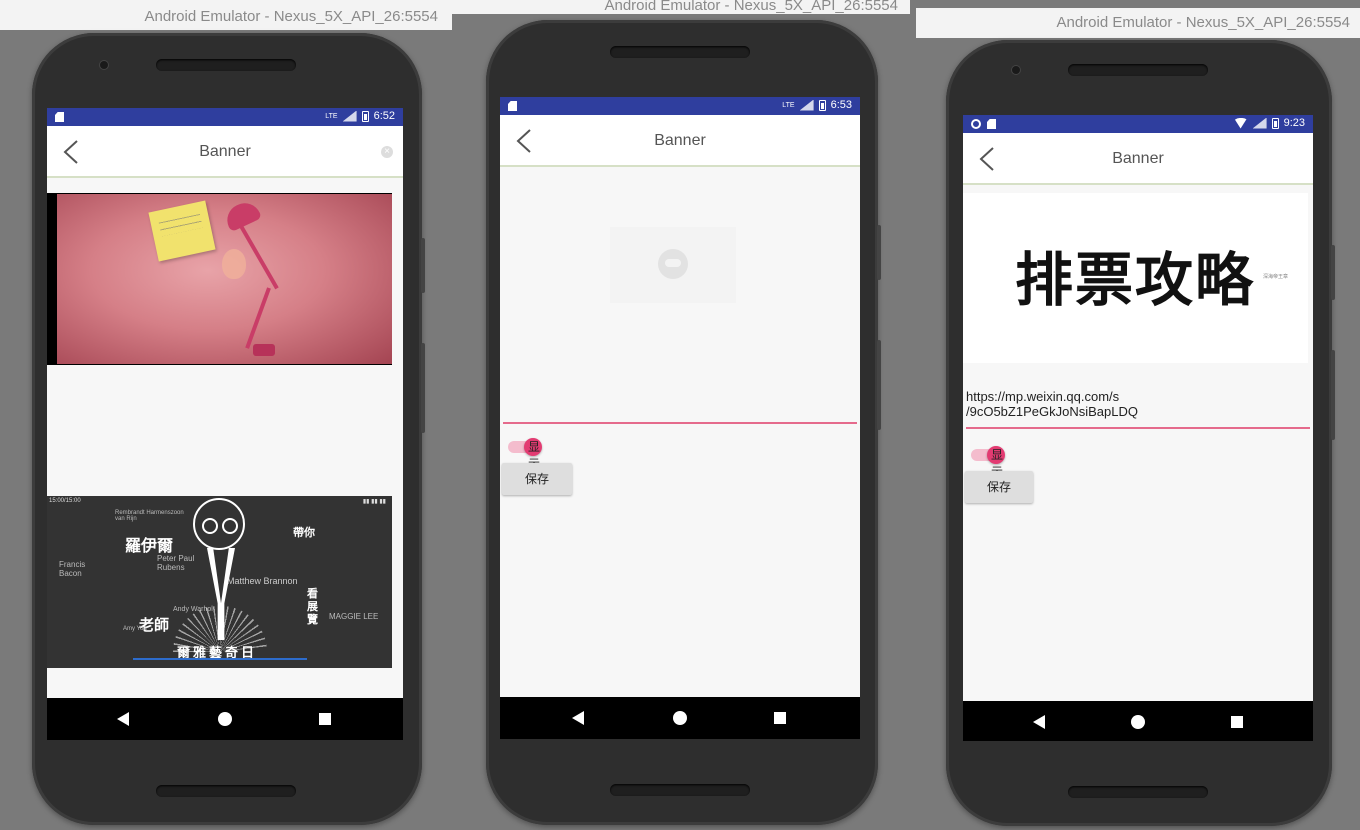  I want to click on notification-circle-icon, so click(976, 124).